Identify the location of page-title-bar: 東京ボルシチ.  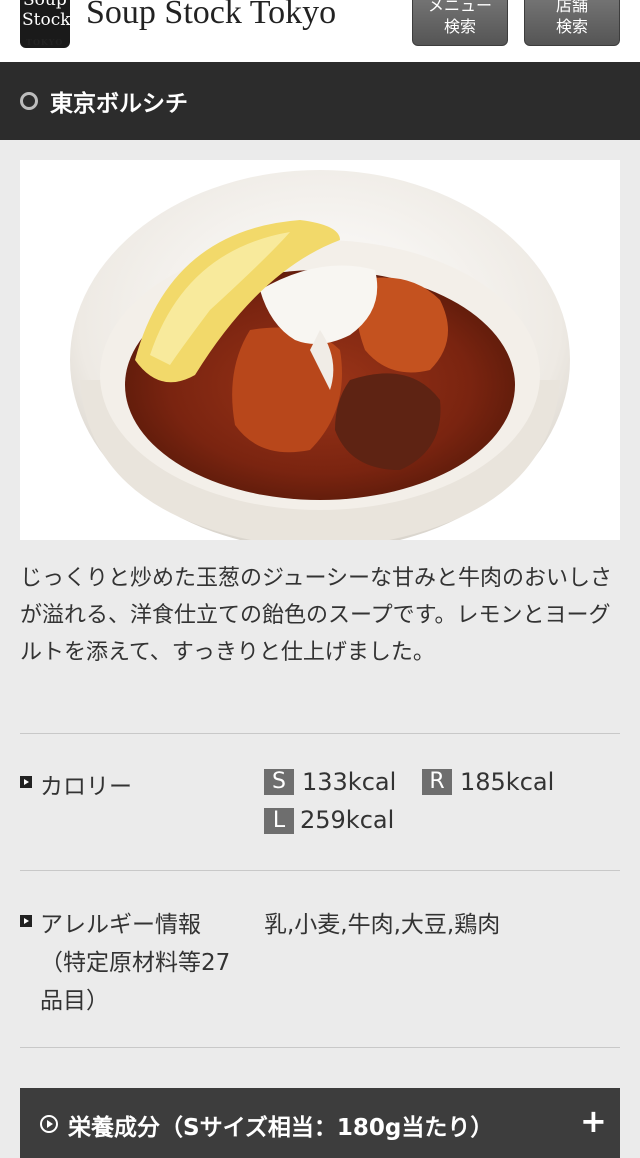
(320, 101).